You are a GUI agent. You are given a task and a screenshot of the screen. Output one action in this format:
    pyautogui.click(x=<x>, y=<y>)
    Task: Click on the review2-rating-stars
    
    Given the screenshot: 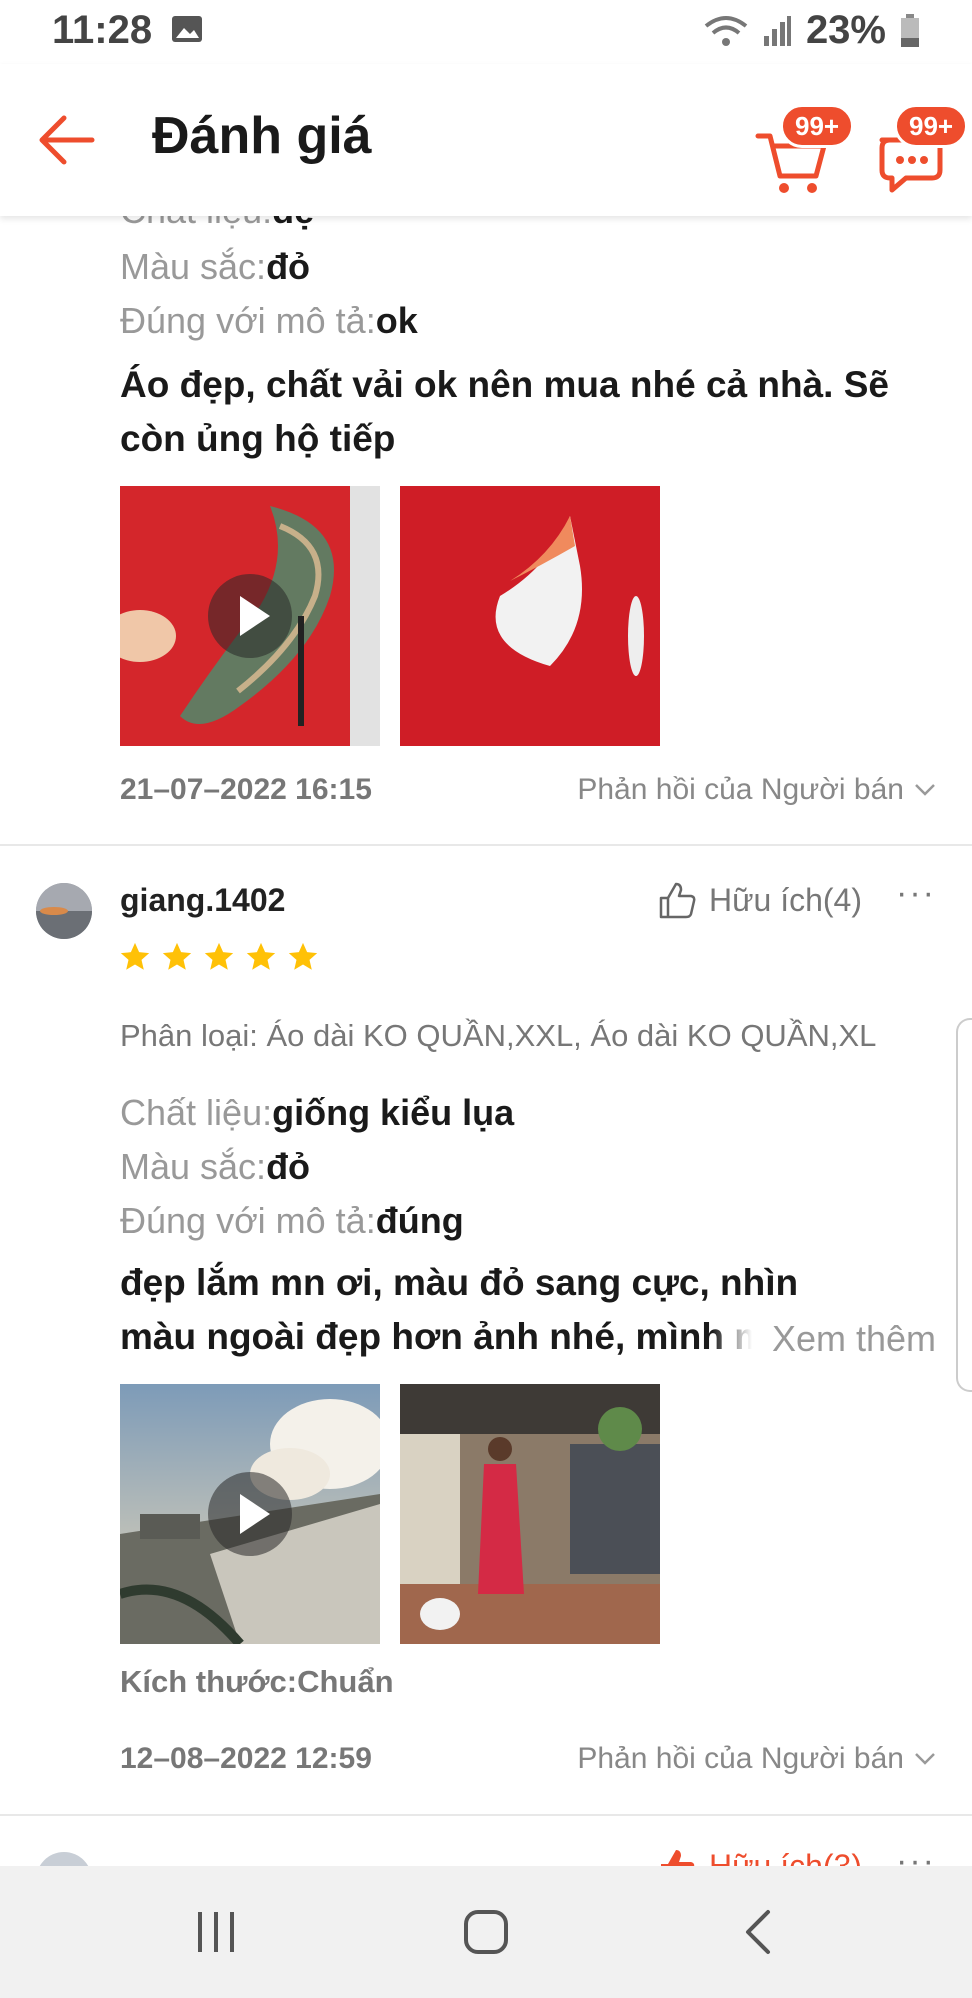 What is the action you would take?
    pyautogui.click(x=219, y=957)
    